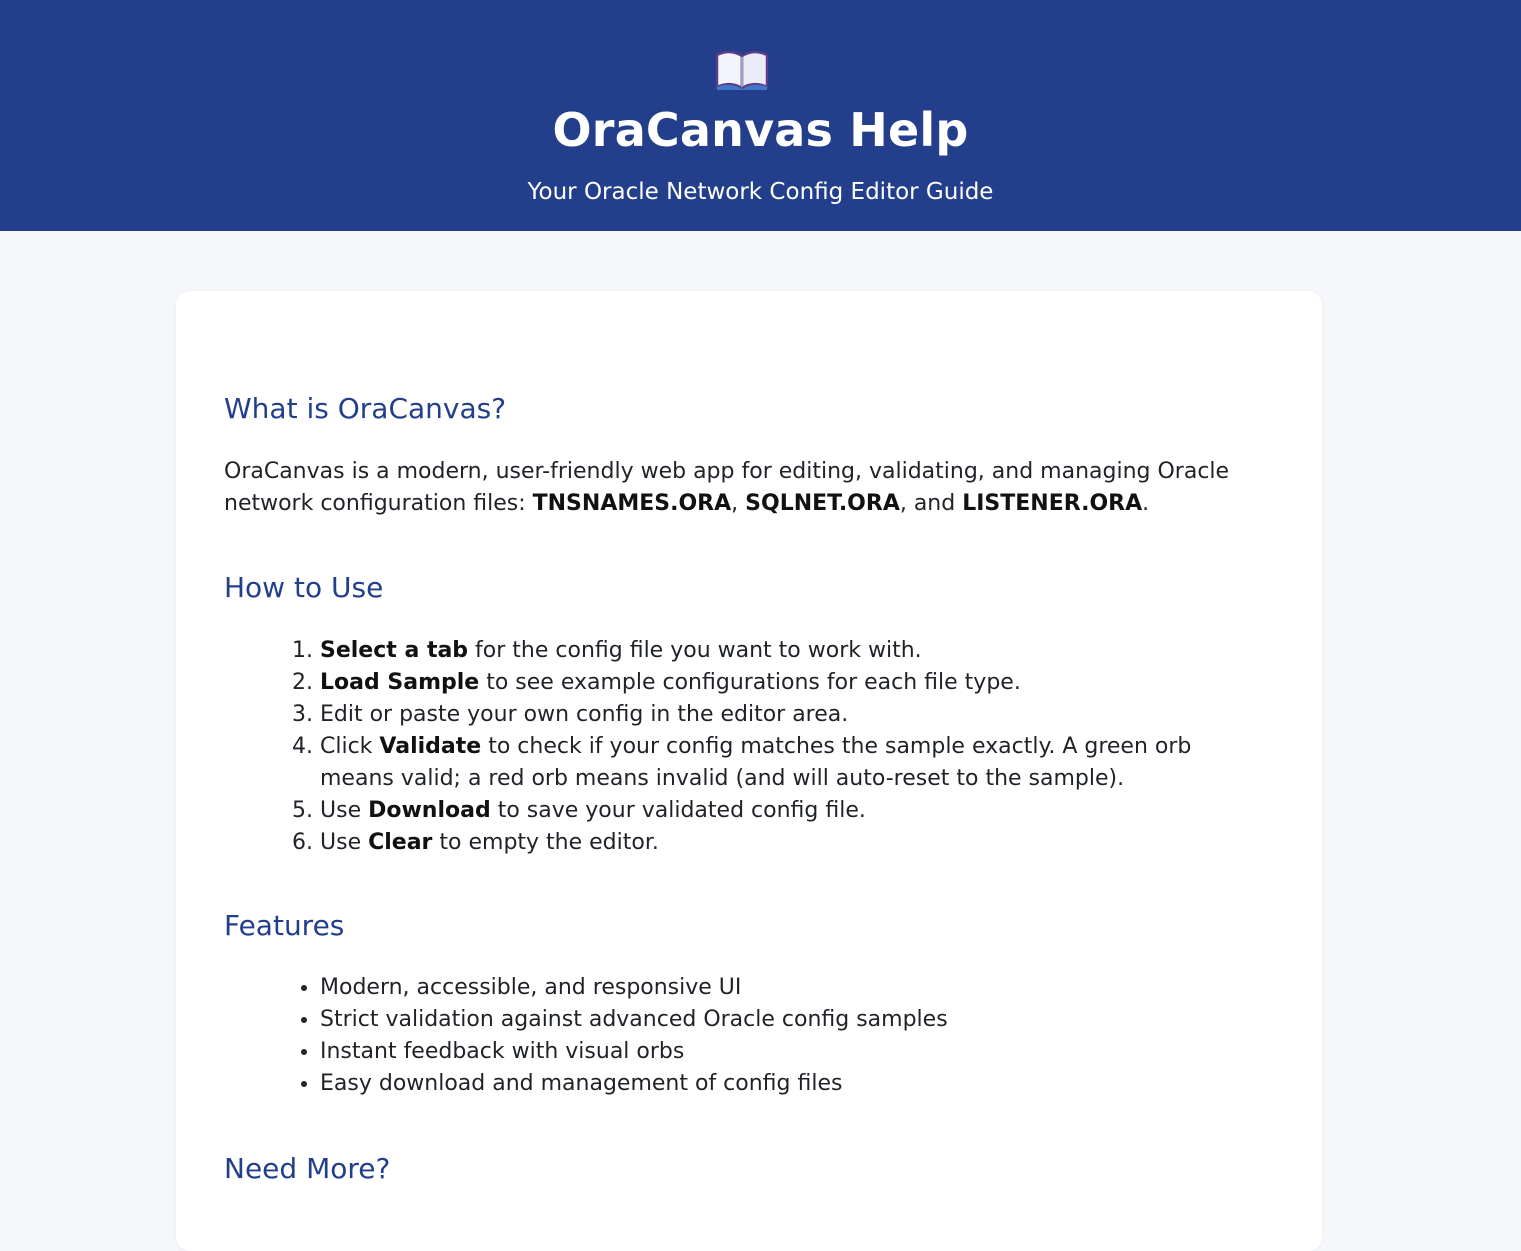 The width and height of the screenshot is (1521, 1251). I want to click on intro-separator: , and, so click(931, 503).